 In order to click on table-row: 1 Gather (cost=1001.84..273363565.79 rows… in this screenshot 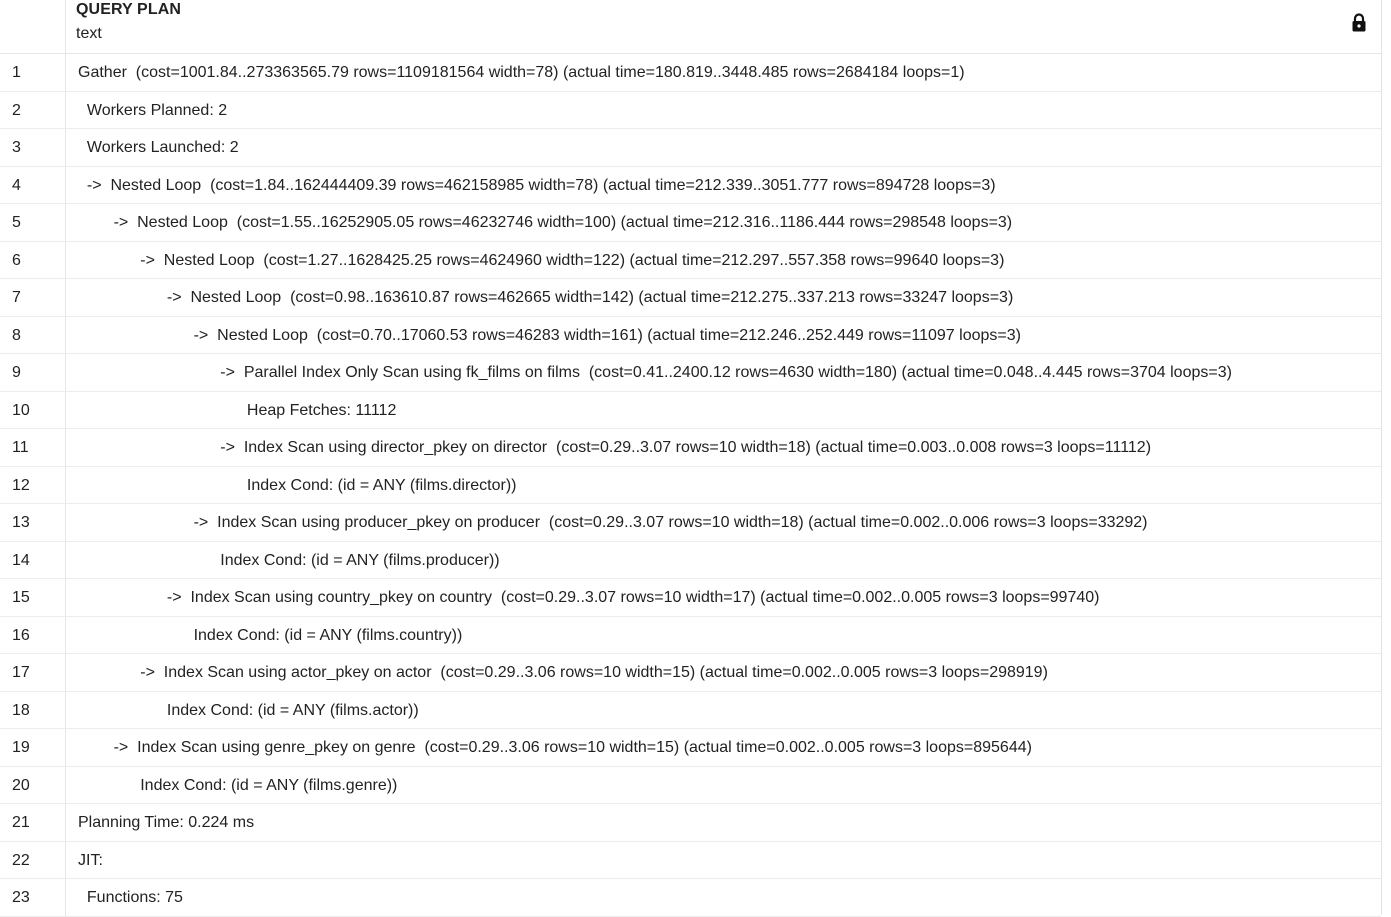, I will do `click(690, 73)`.